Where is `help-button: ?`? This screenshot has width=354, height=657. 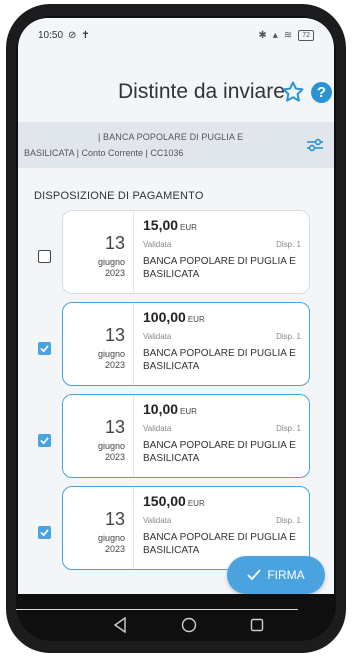 help-button: ? is located at coordinates (321, 92).